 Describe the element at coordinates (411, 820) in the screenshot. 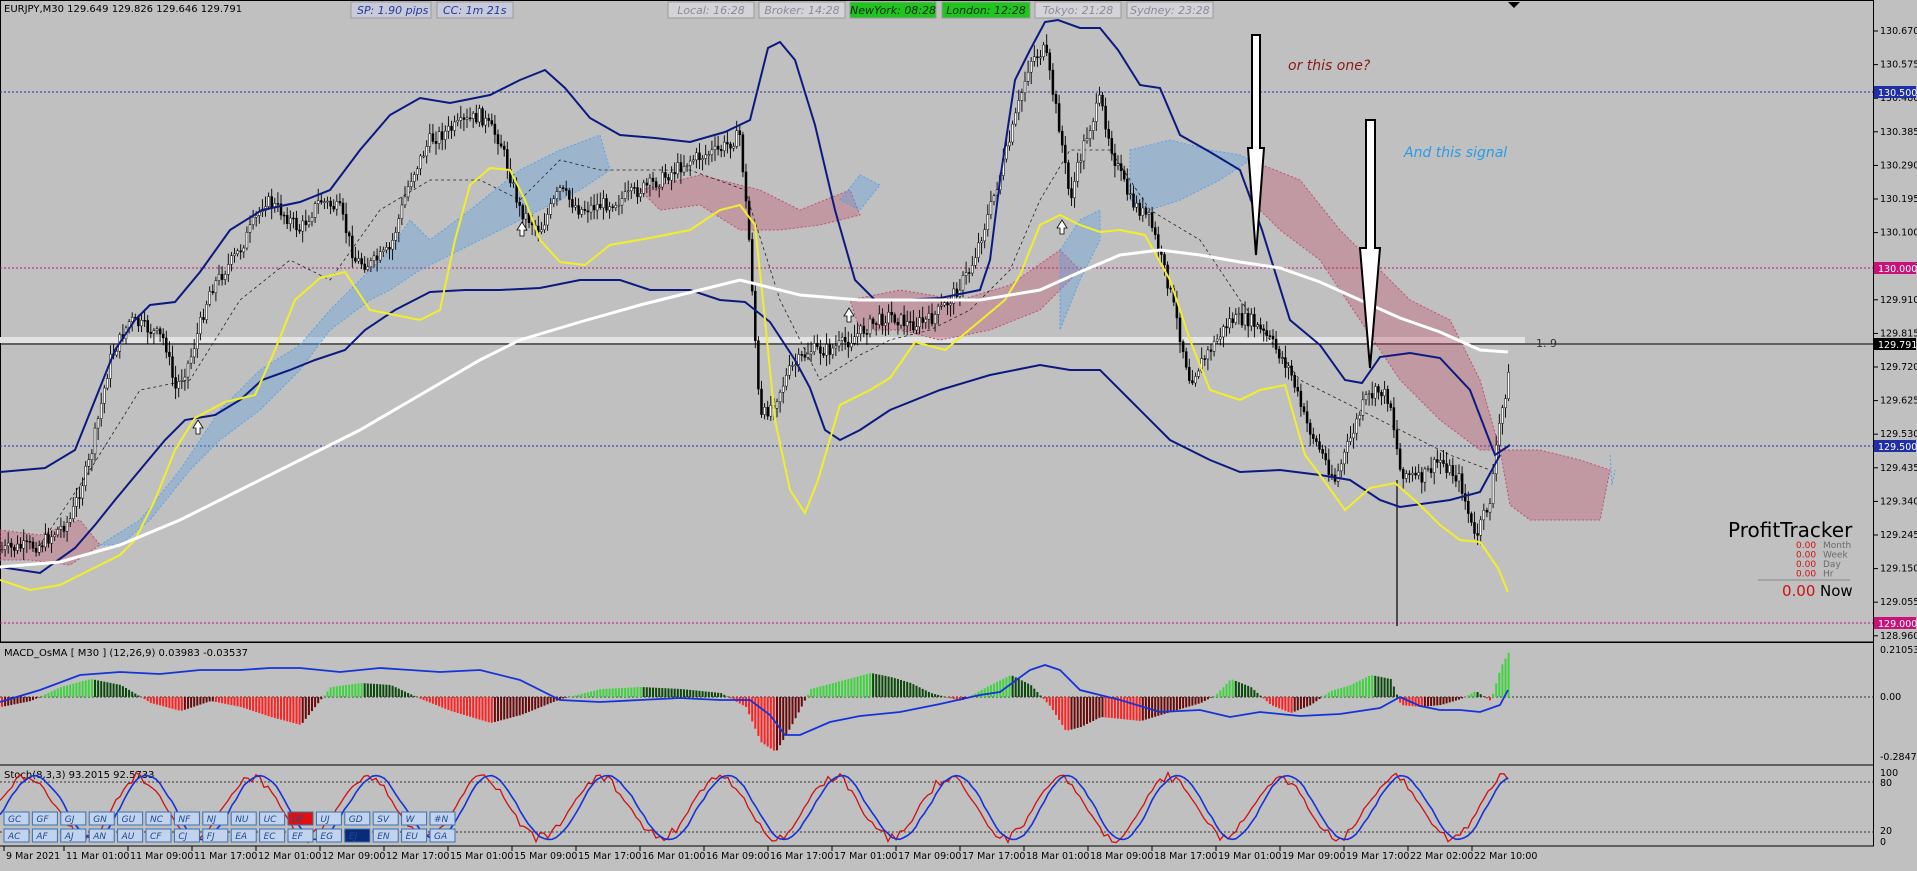

I see `pair-button-label: W` at that location.